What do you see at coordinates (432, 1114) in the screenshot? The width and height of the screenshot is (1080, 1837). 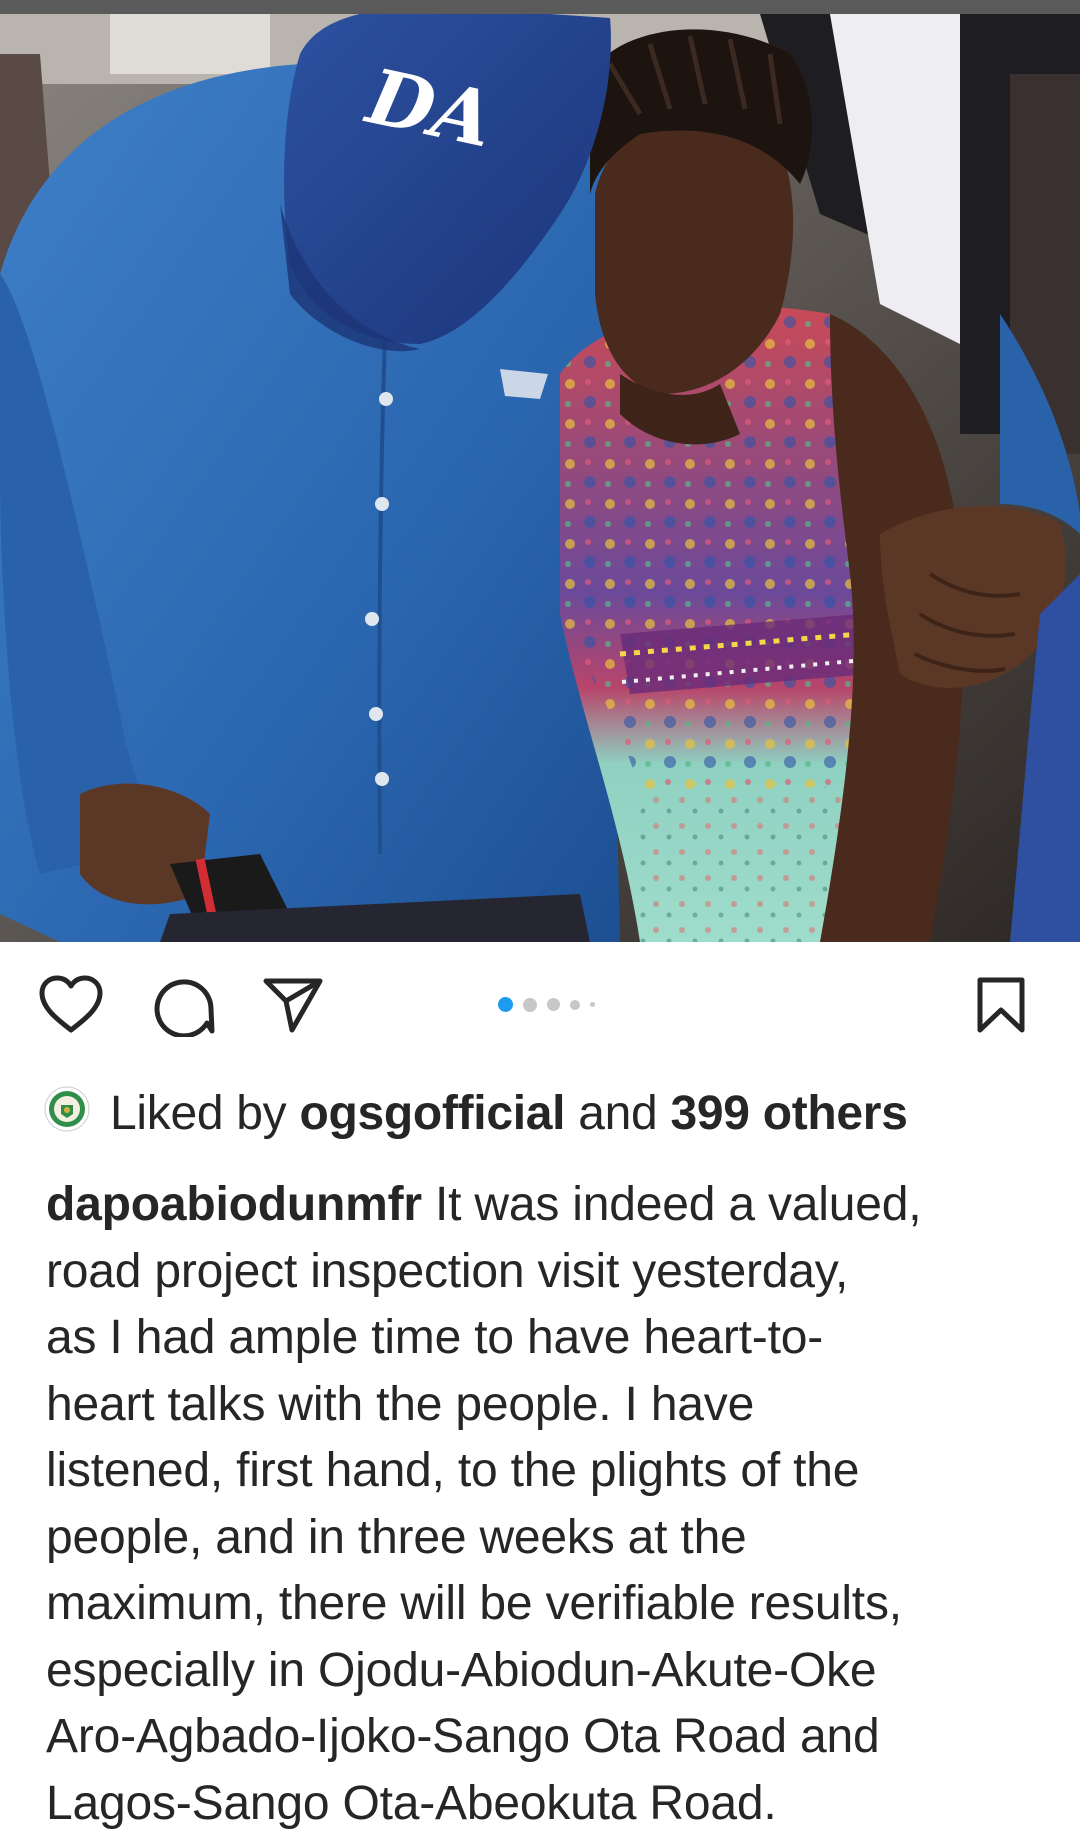 I see `liker-username: ogsgofficial` at bounding box center [432, 1114].